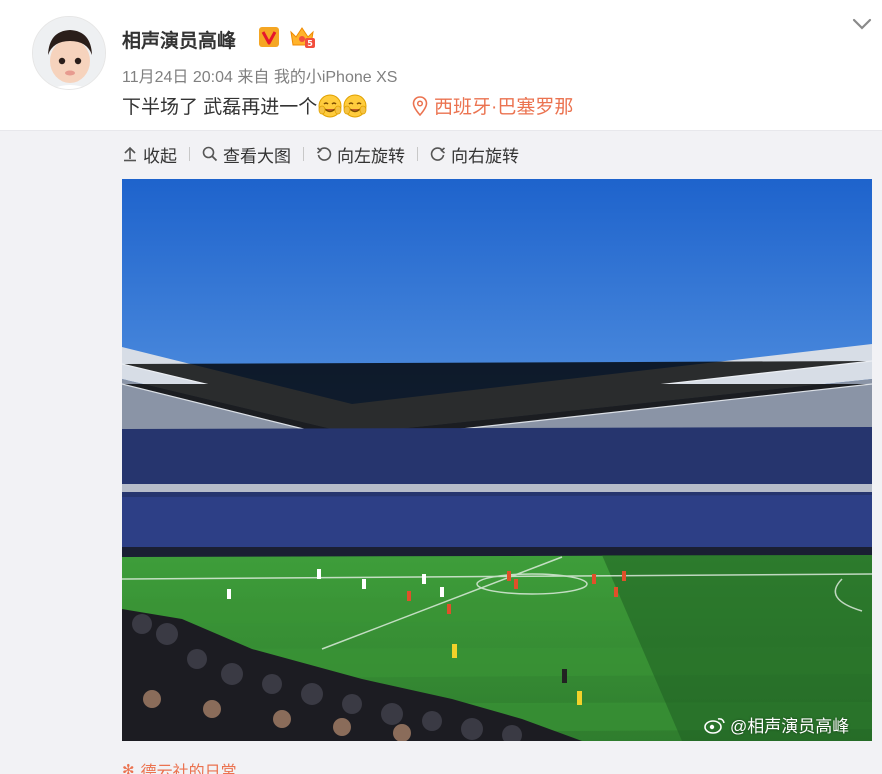 The width and height of the screenshot is (882, 774). I want to click on collapse-button: 收起, so click(149, 154).